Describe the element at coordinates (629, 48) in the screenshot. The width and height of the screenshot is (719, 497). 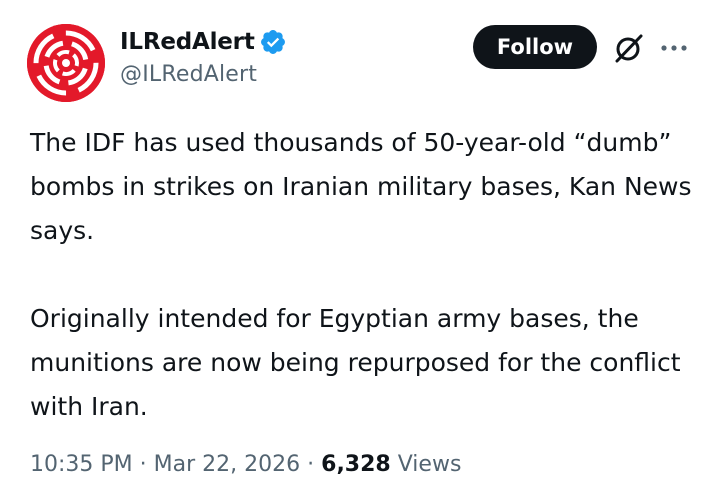
I see `grok-icon` at that location.